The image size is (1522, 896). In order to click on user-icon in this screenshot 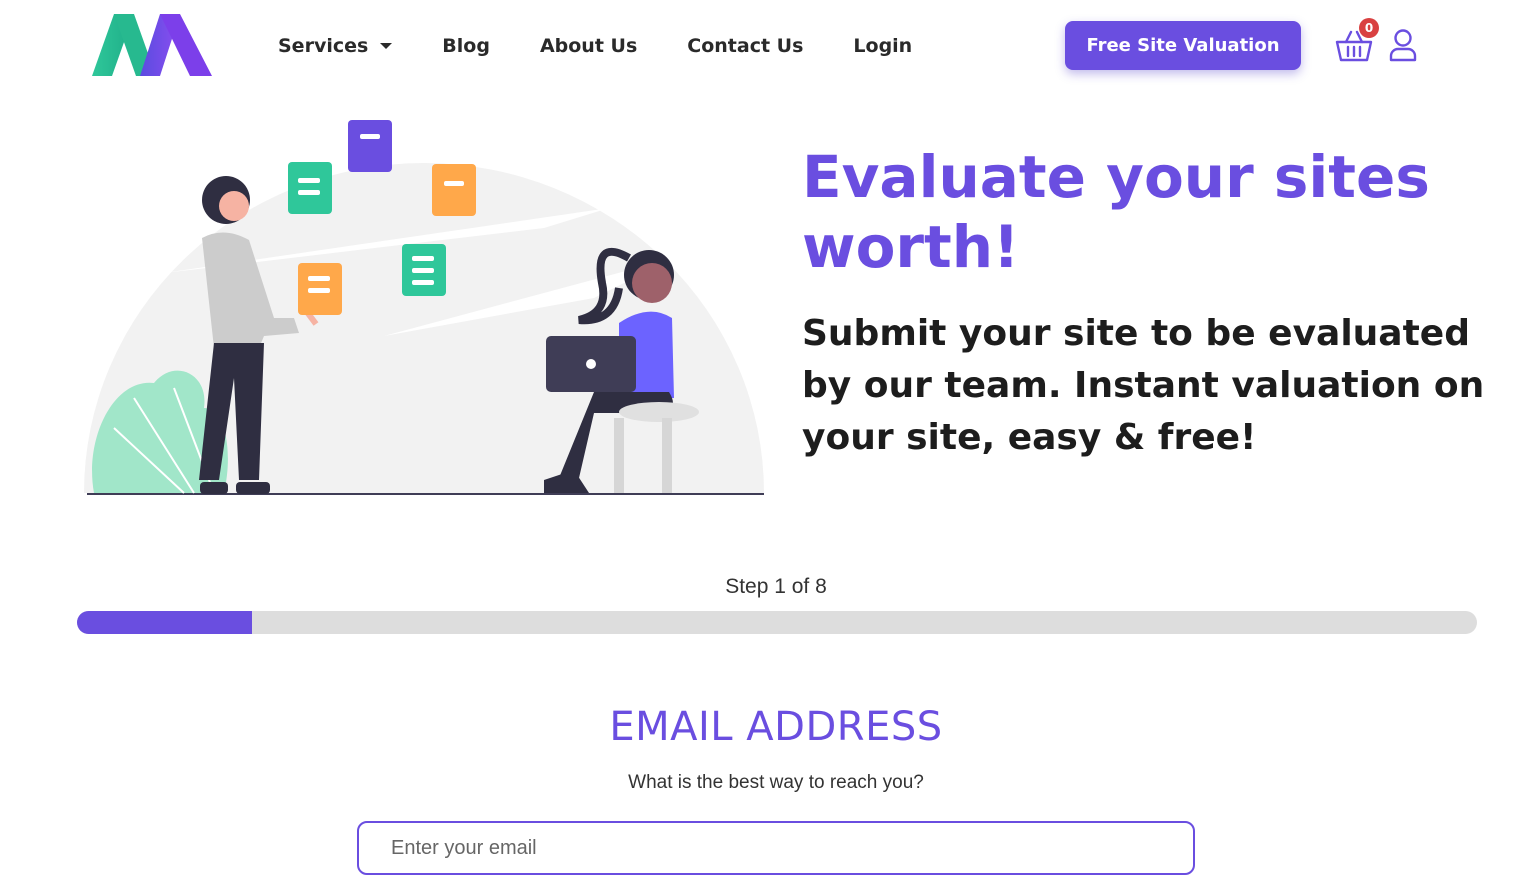, I will do `click(1403, 45)`.